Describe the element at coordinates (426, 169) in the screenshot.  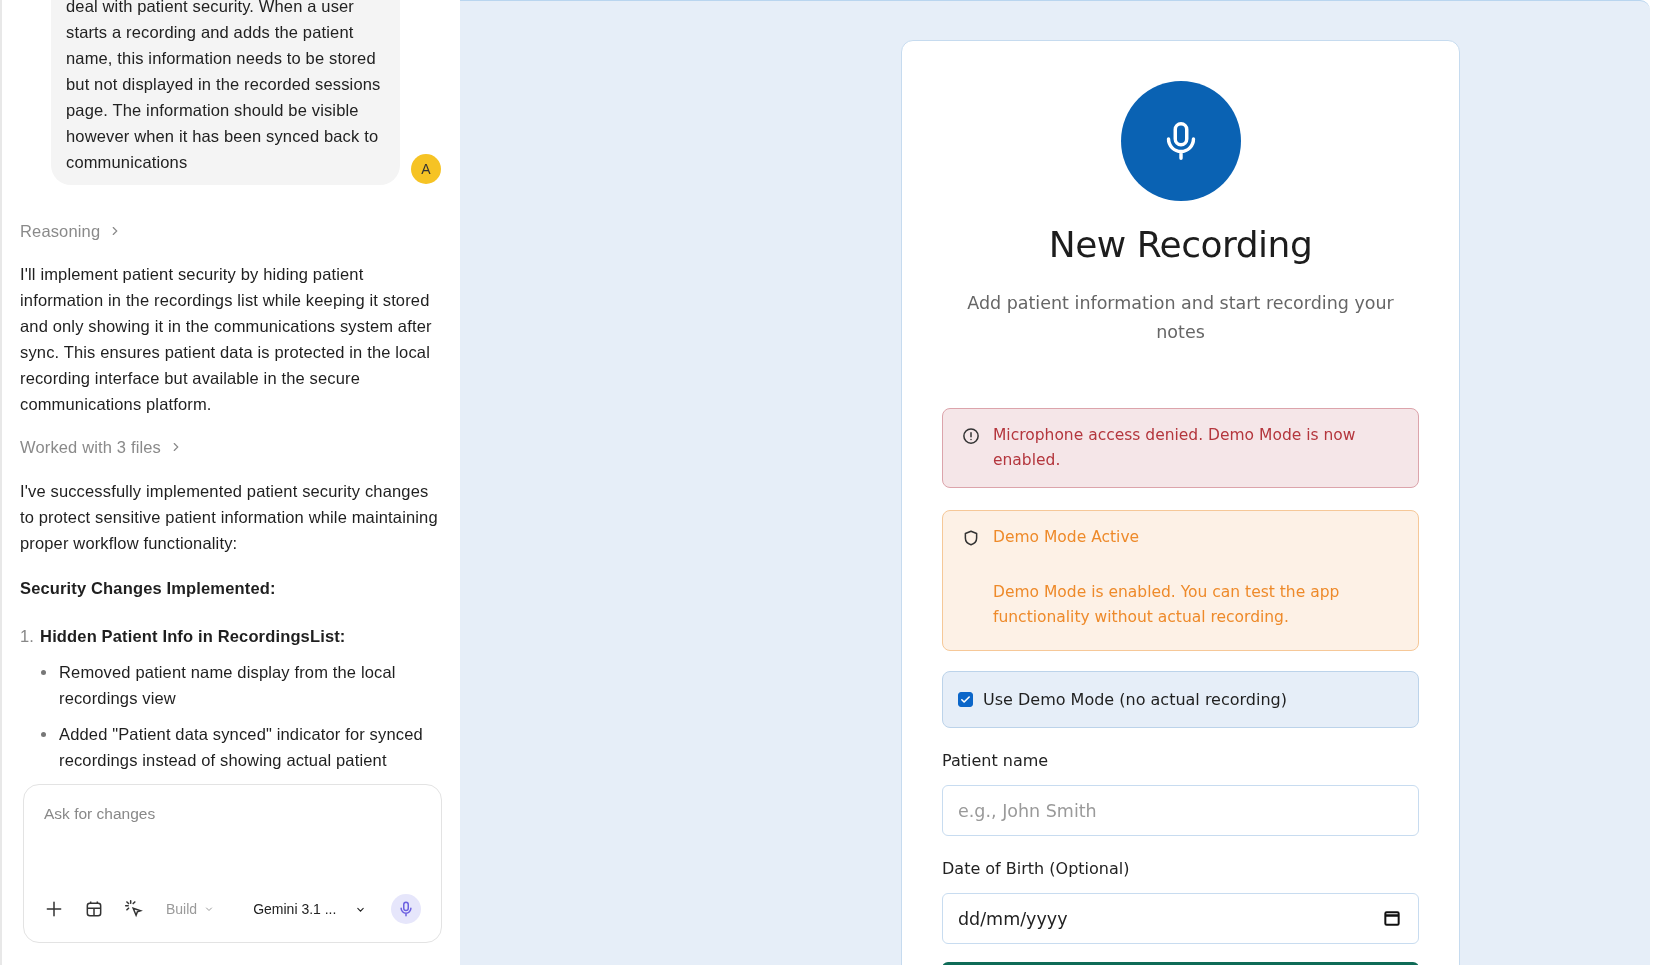
I see `user-avatar: A` at that location.